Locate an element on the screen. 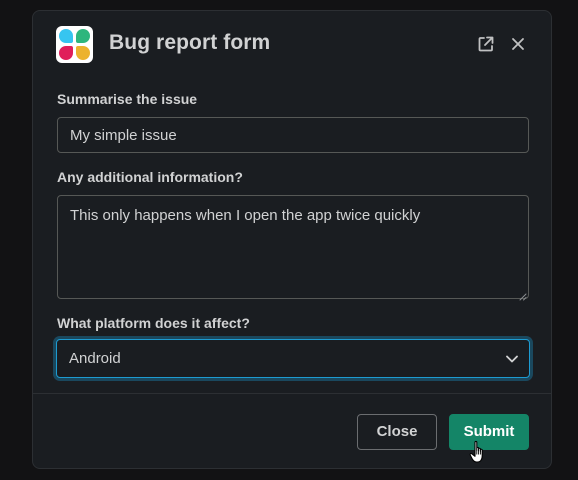  app-logo is located at coordinates (74, 44).